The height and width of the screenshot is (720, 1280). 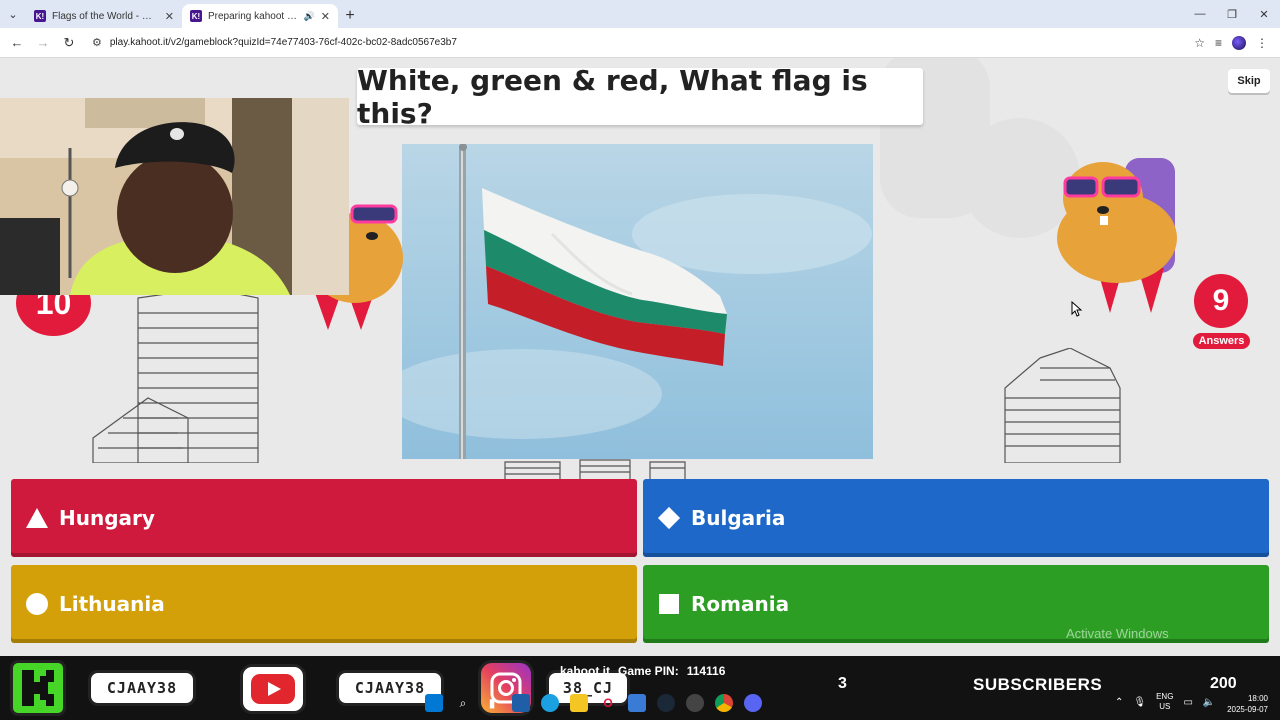 I want to click on tab-title: Flags of the World - Details - K, so click(x=105, y=16).